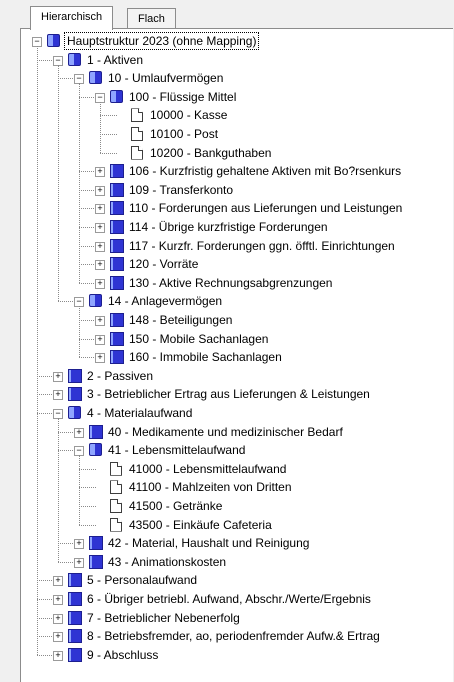 This screenshot has width=454, height=682. Describe the element at coordinates (236, 413) in the screenshot. I see `tree-row: −4 - Materialaufwand` at that location.